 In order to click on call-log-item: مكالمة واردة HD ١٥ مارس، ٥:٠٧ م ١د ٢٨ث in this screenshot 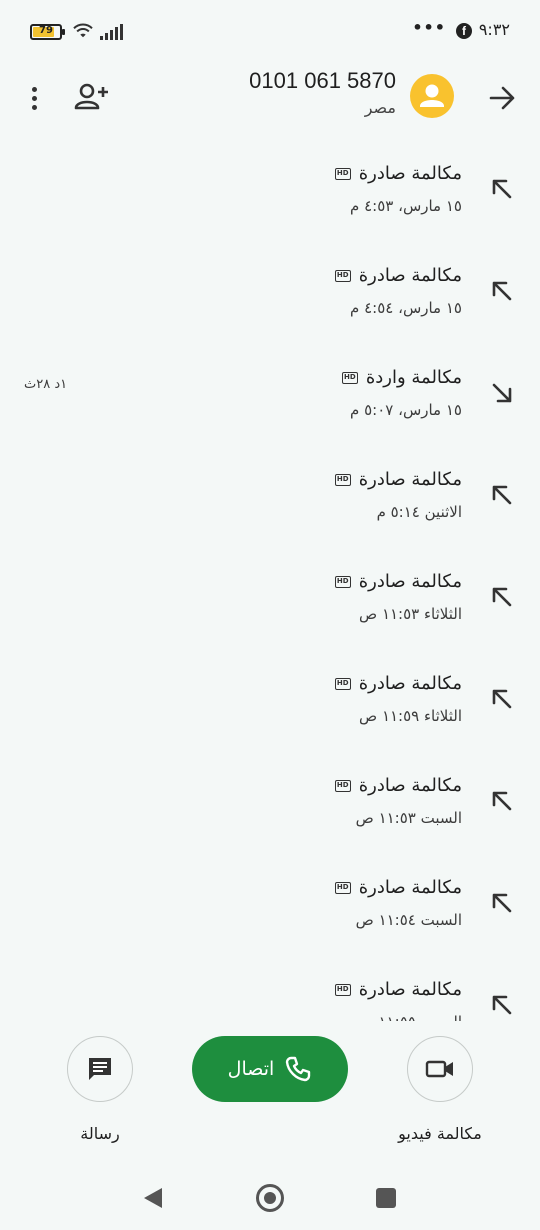, I will do `click(270, 400)`.